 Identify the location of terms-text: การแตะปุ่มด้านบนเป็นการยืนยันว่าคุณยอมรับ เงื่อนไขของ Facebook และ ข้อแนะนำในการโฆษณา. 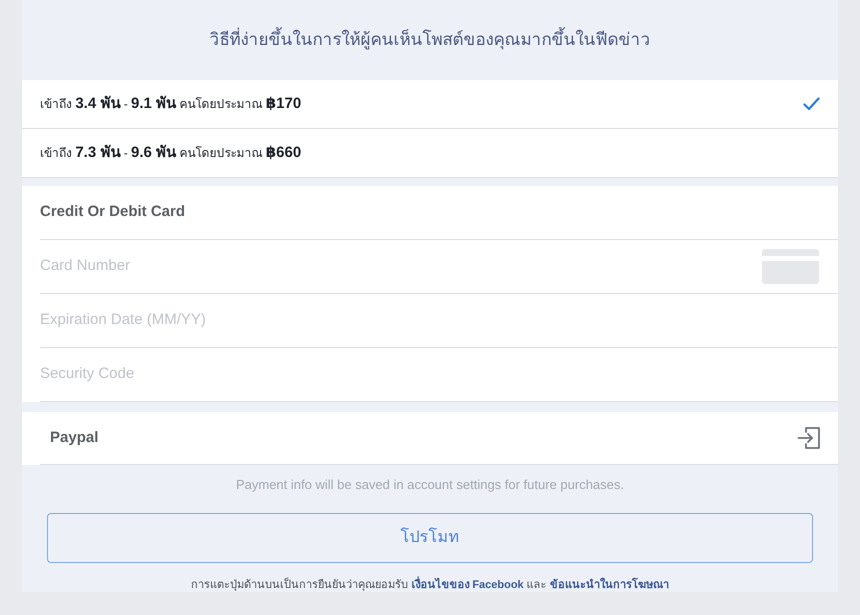
(430, 584).